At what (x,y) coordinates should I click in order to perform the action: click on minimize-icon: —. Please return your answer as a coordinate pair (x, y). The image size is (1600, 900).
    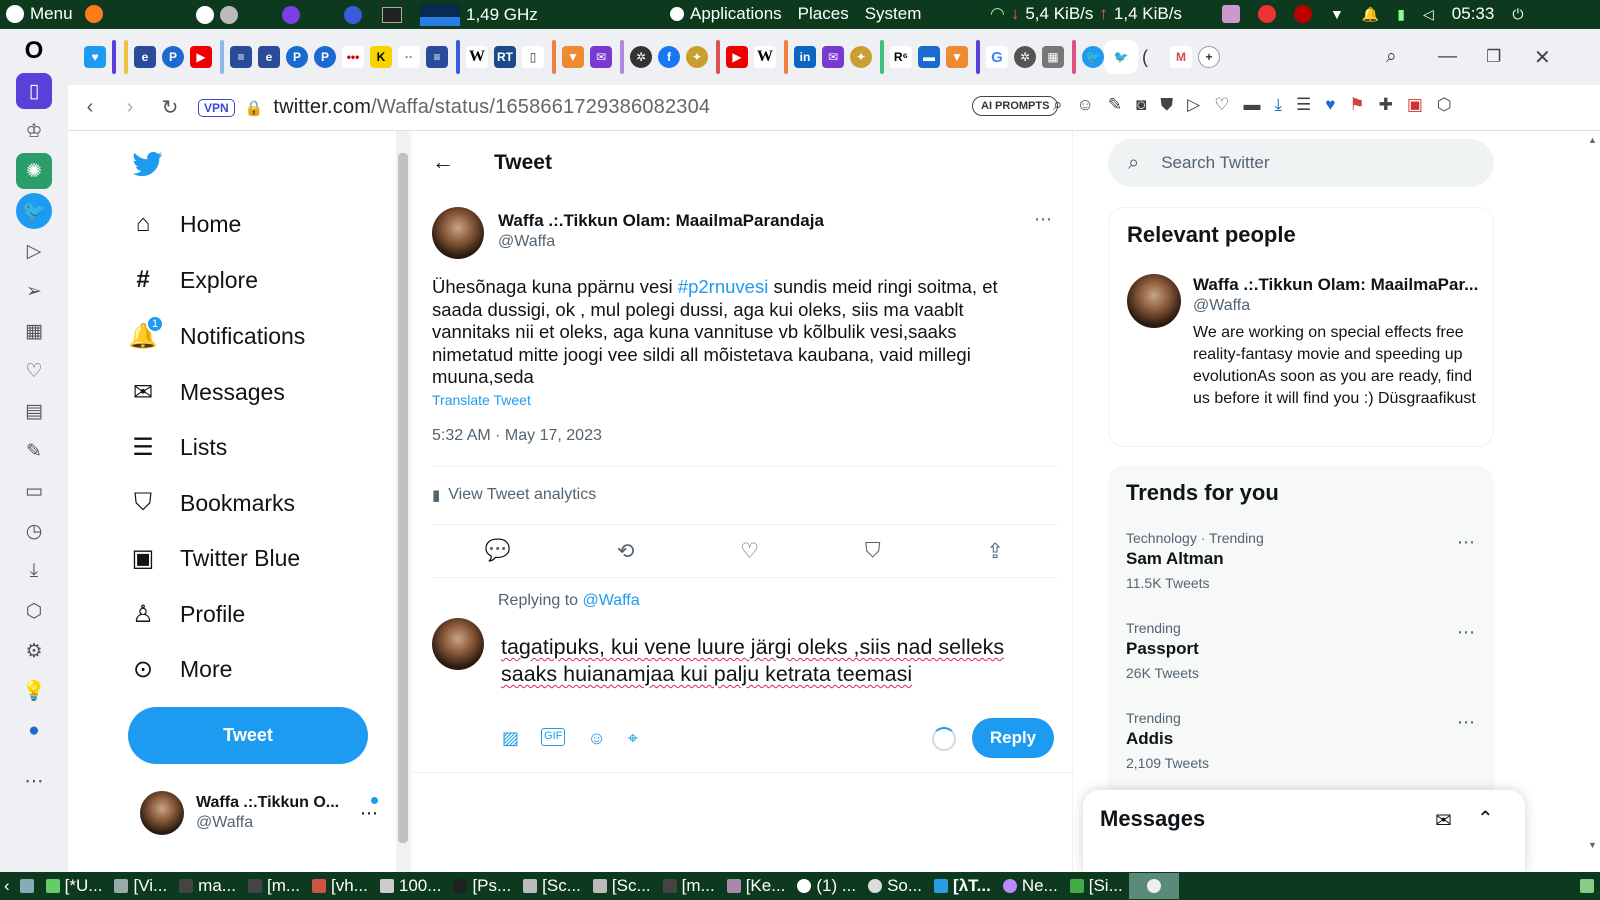
    Looking at the image, I should click on (1447, 57).